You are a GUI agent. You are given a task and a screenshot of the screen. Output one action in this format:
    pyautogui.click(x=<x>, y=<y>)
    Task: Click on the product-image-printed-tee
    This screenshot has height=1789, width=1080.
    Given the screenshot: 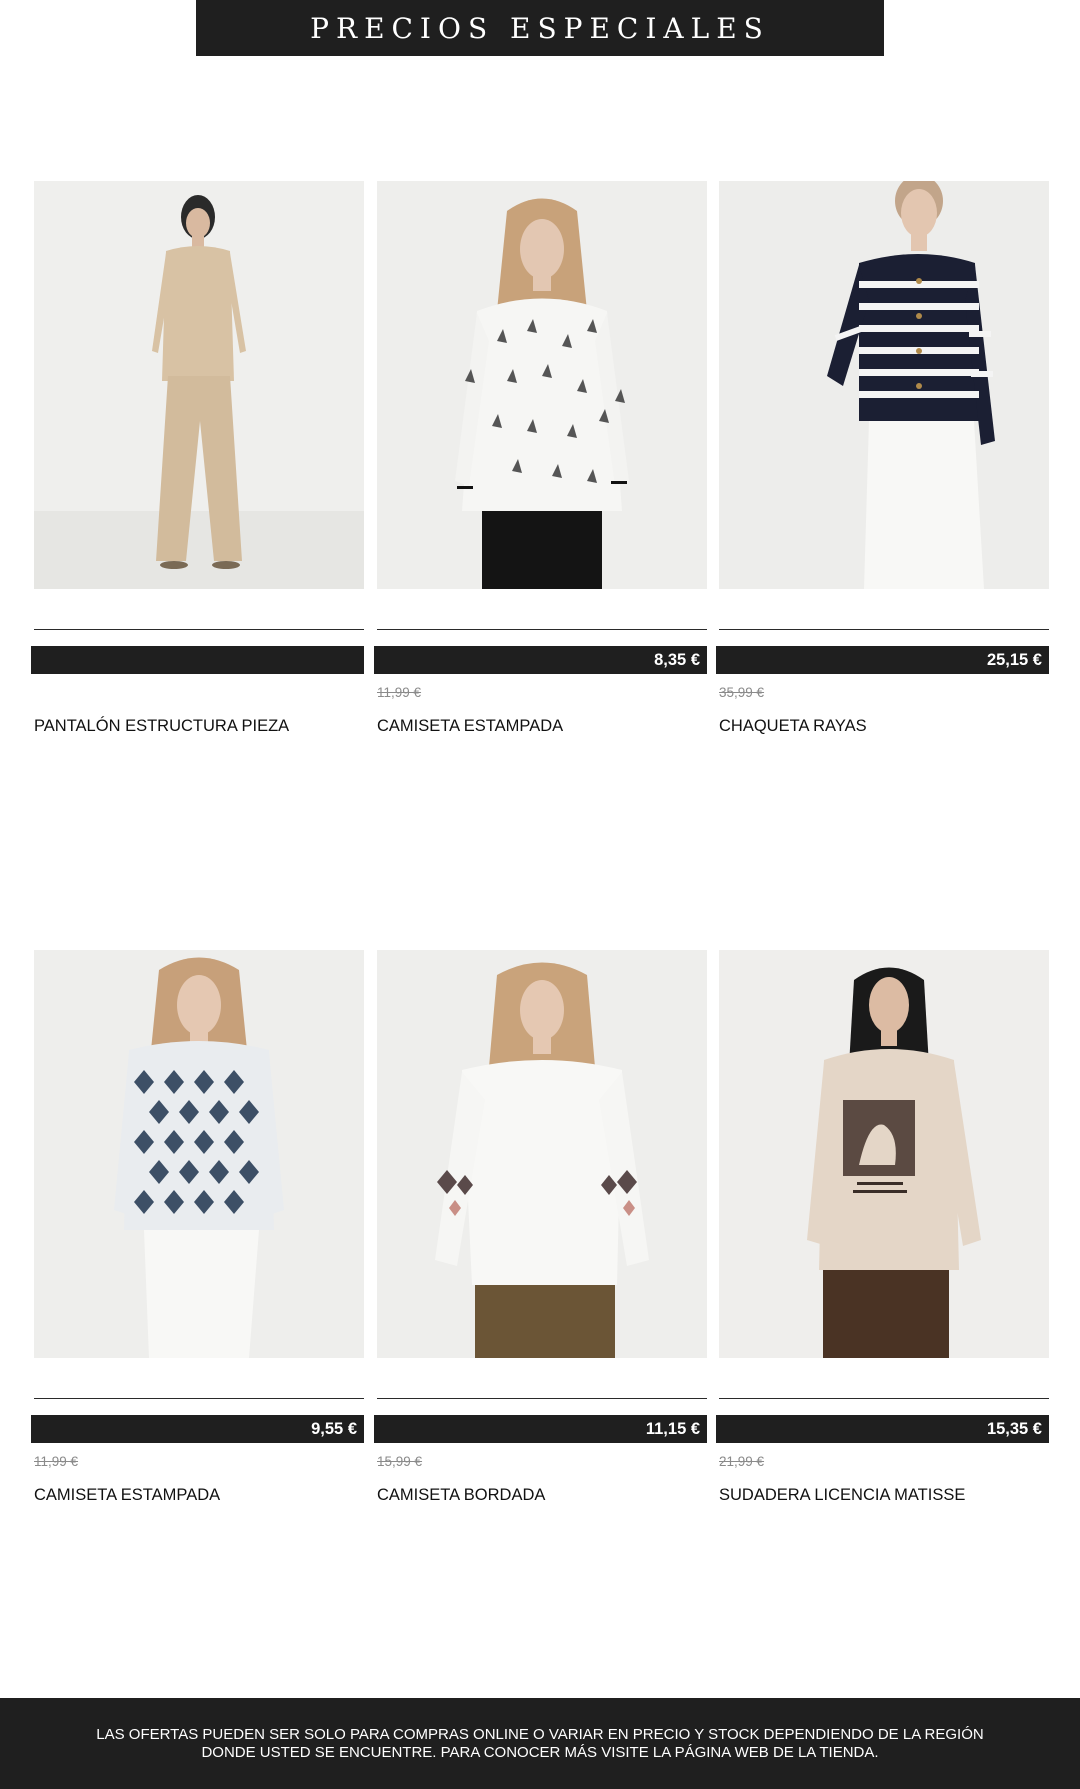 What is the action you would take?
    pyautogui.click(x=542, y=385)
    